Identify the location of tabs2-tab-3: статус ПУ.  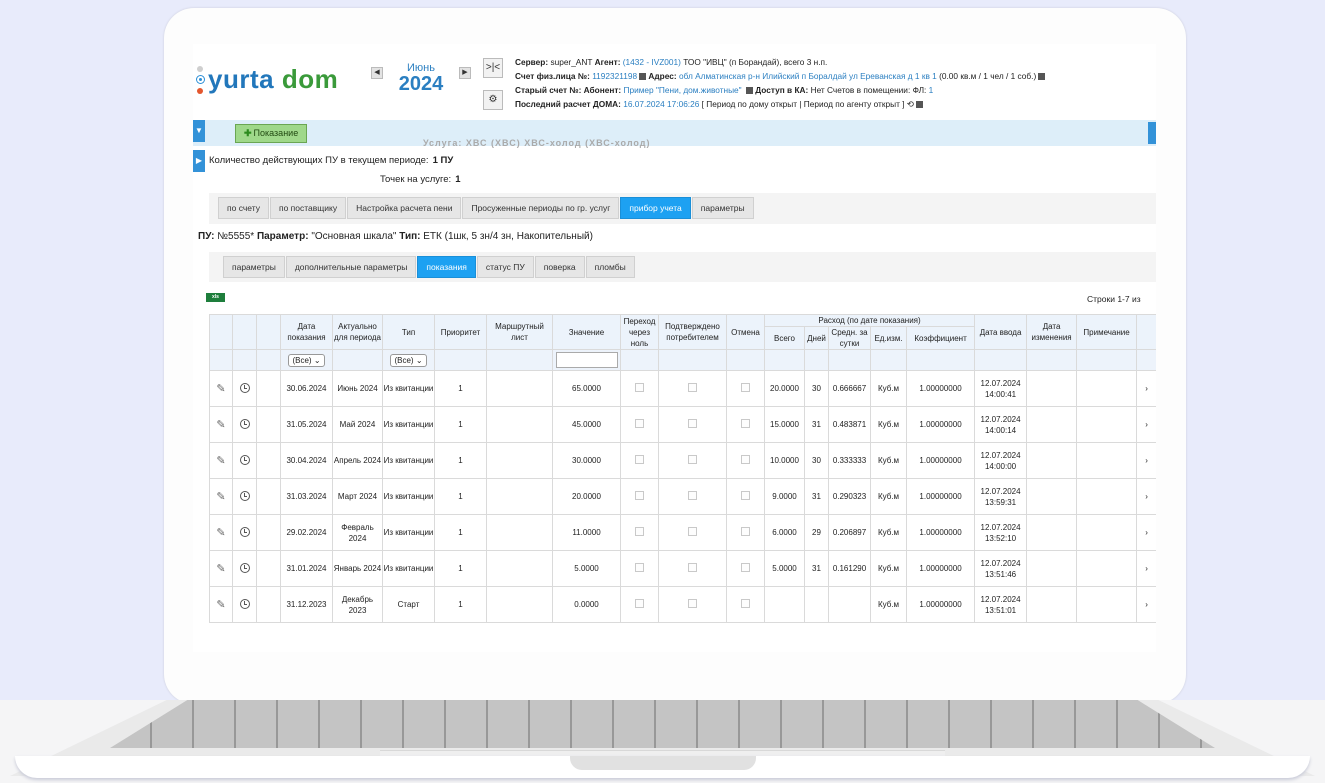
(505, 267).